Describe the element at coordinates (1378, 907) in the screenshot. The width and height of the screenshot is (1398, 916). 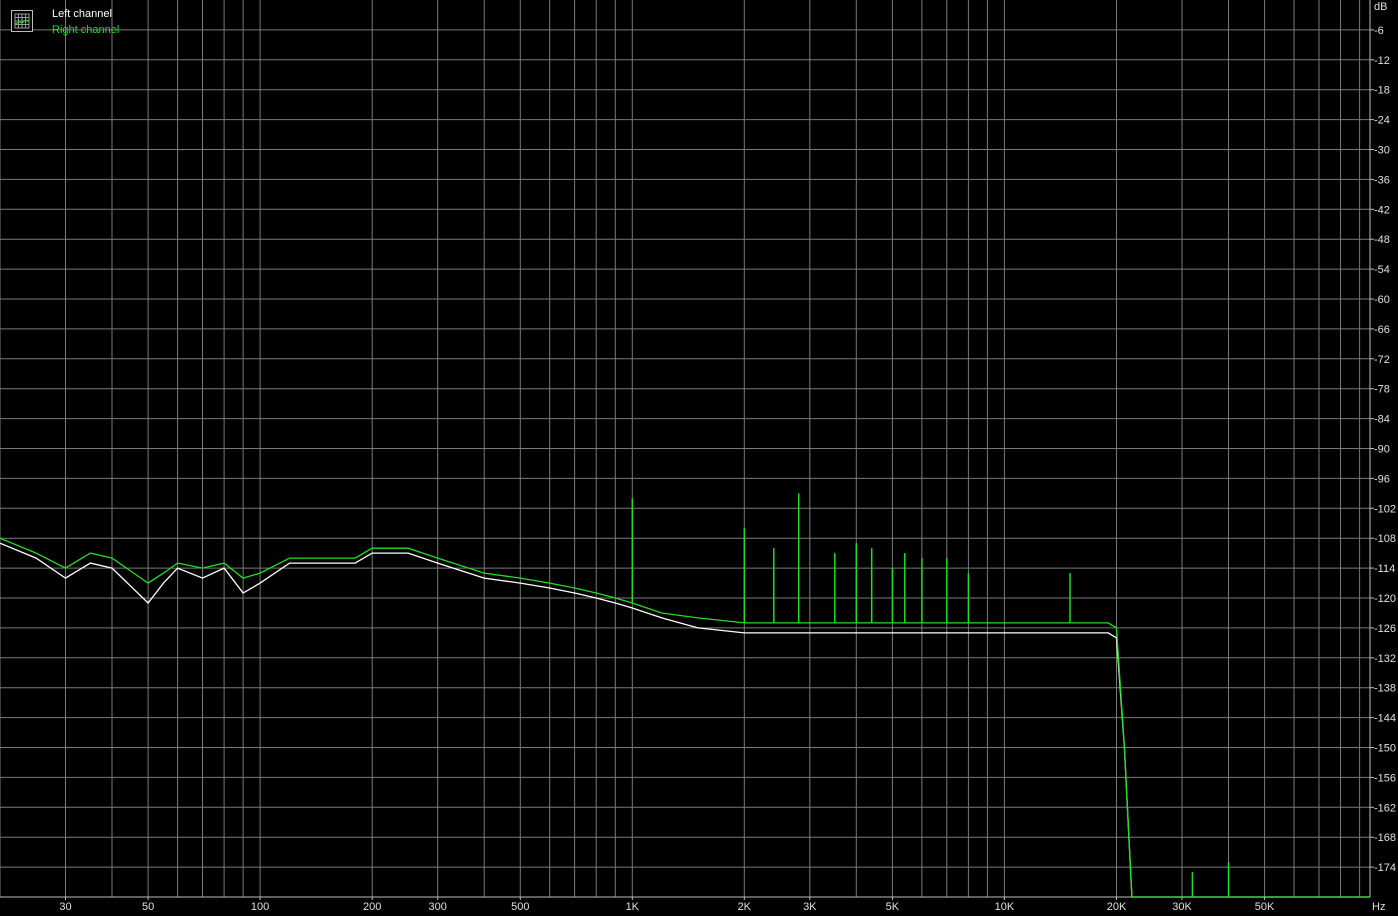
I see `x-axis-unit-label: Hz` at that location.